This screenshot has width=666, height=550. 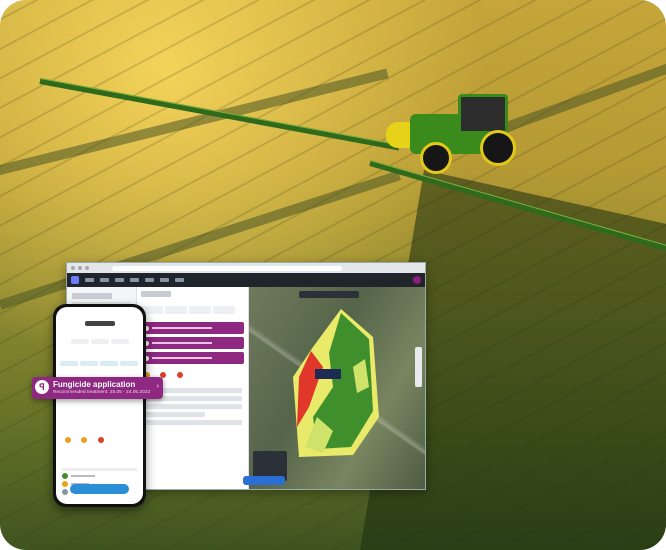 I want to click on field-map, so click(x=337, y=388).